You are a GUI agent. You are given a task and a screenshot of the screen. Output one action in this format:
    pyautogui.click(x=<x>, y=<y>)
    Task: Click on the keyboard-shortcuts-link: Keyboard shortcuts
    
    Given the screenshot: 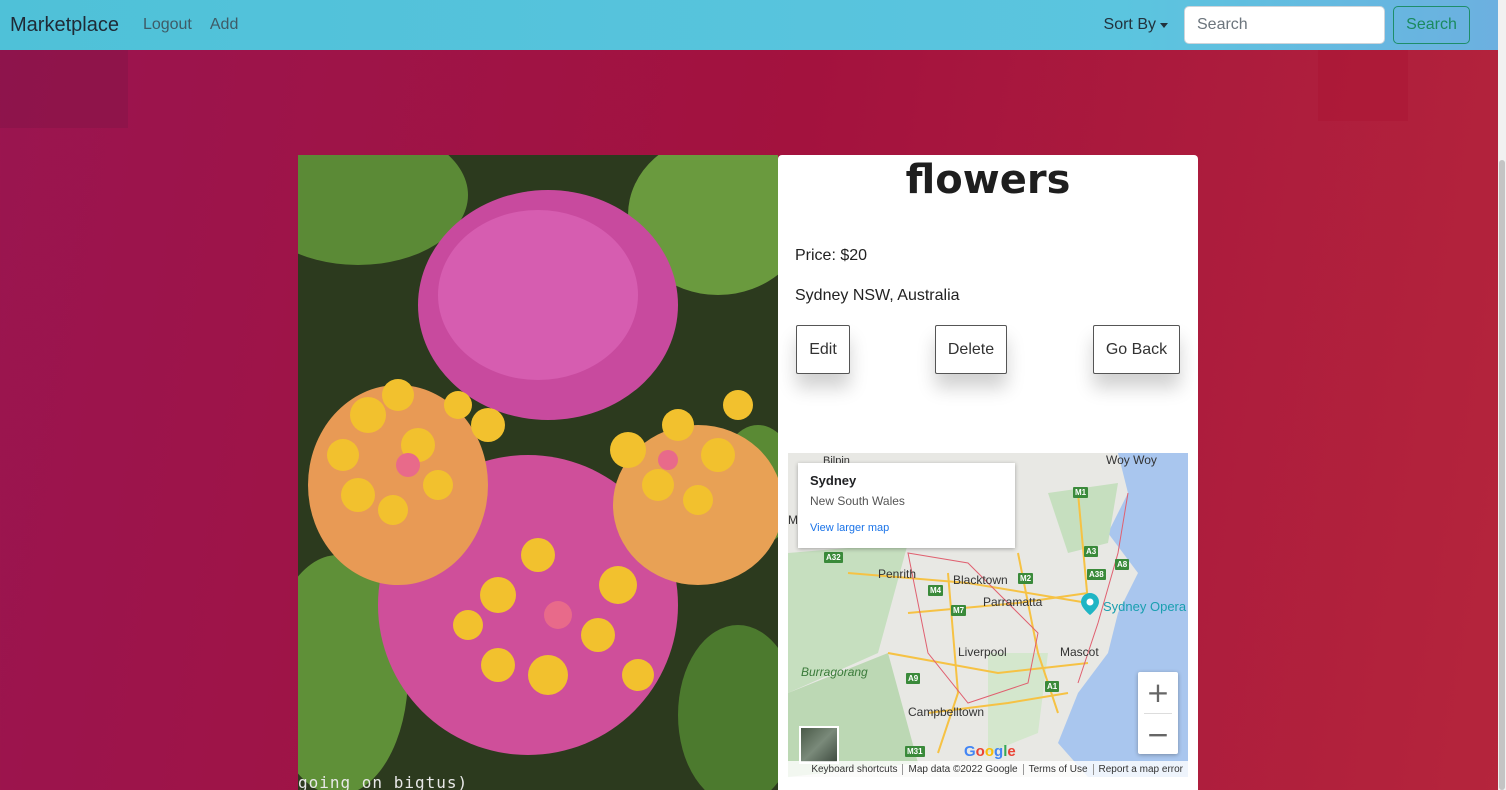 What is the action you would take?
    pyautogui.click(x=854, y=769)
    